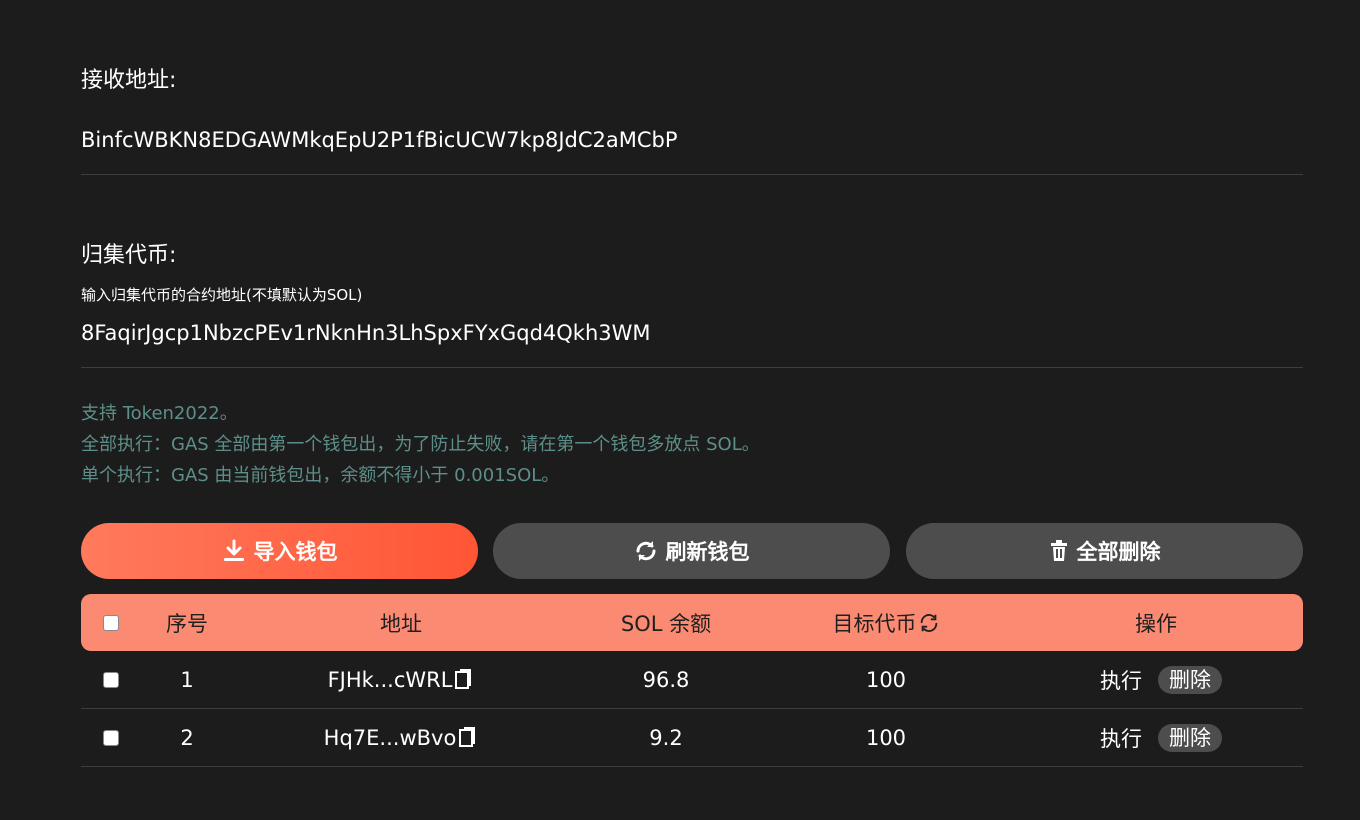  Describe the element at coordinates (707, 552) in the screenshot. I see `refresh-wallet-label: 刷新钱包` at that location.